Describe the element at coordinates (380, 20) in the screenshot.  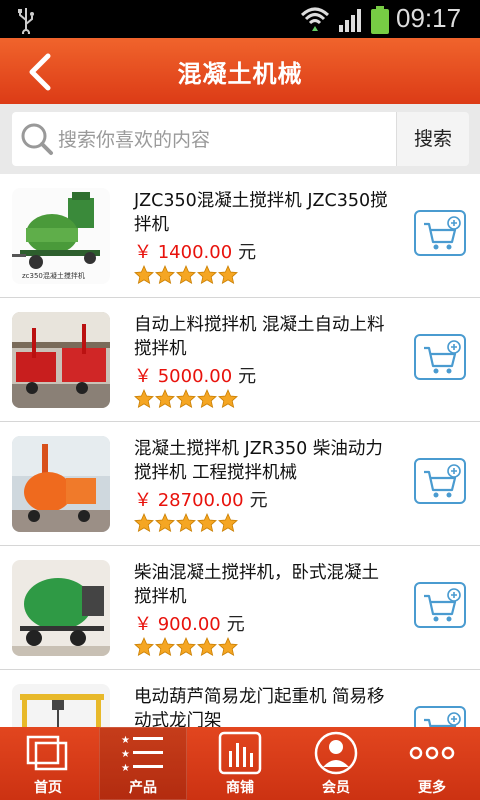
I see `battery-icon` at that location.